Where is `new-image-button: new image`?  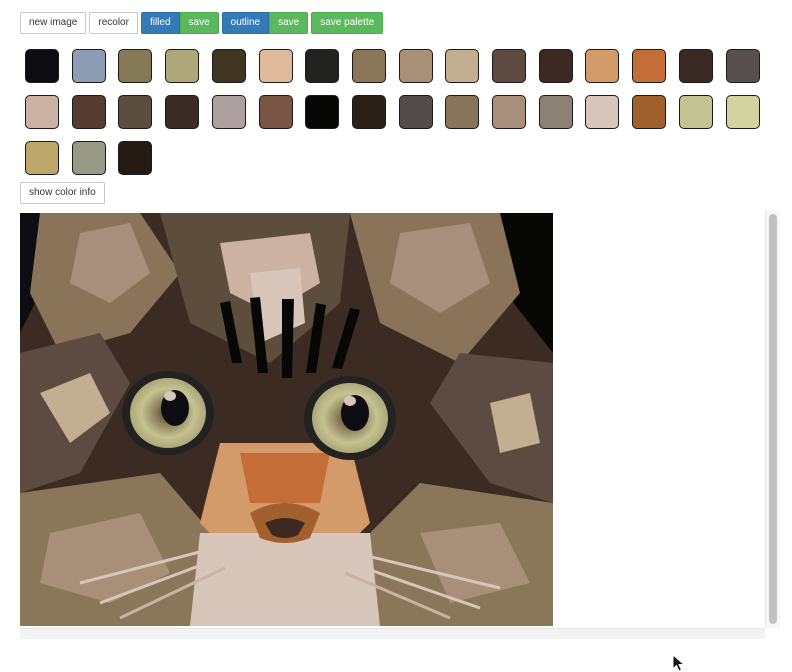 new-image-button: new image is located at coordinates (53, 23).